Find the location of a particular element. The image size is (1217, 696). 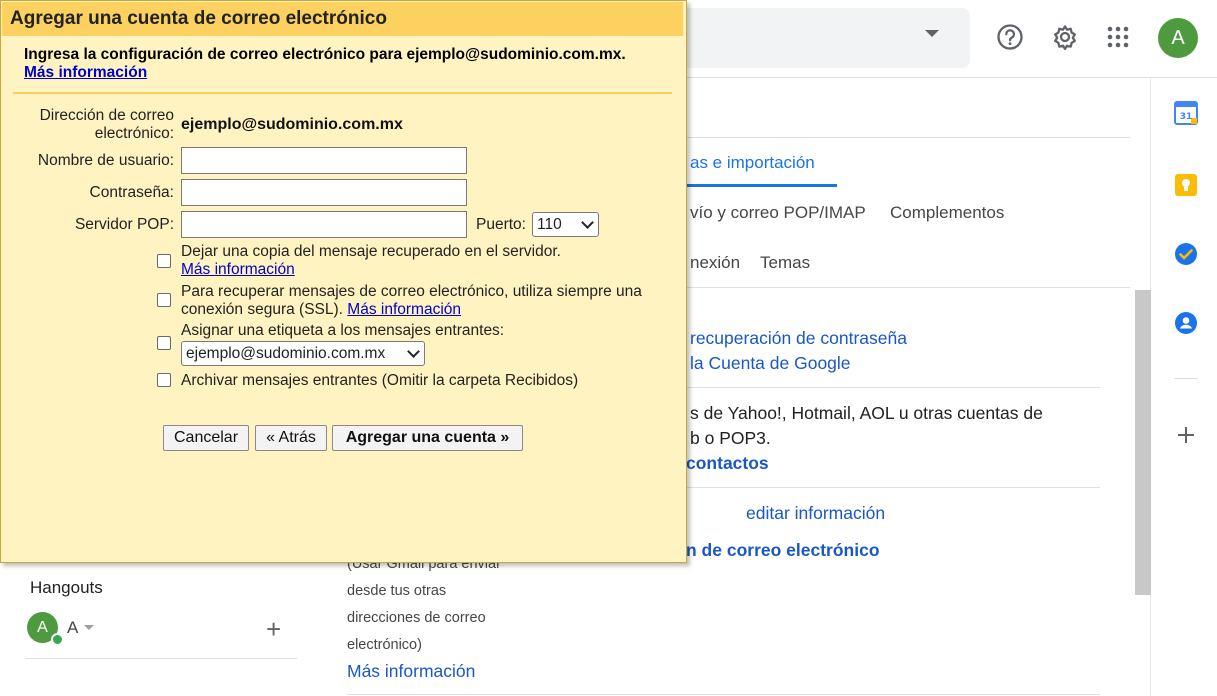

svg-text: 31 is located at coordinates (1186, 117).